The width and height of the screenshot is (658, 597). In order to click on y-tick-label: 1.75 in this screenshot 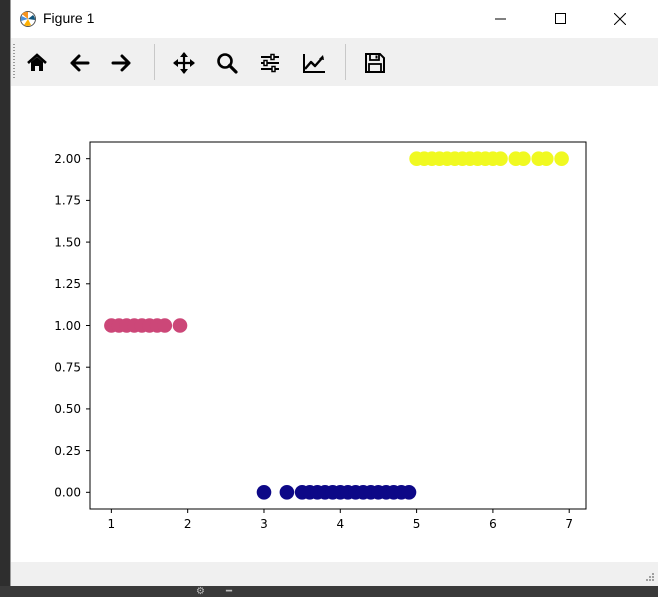, I will do `click(67, 201)`.